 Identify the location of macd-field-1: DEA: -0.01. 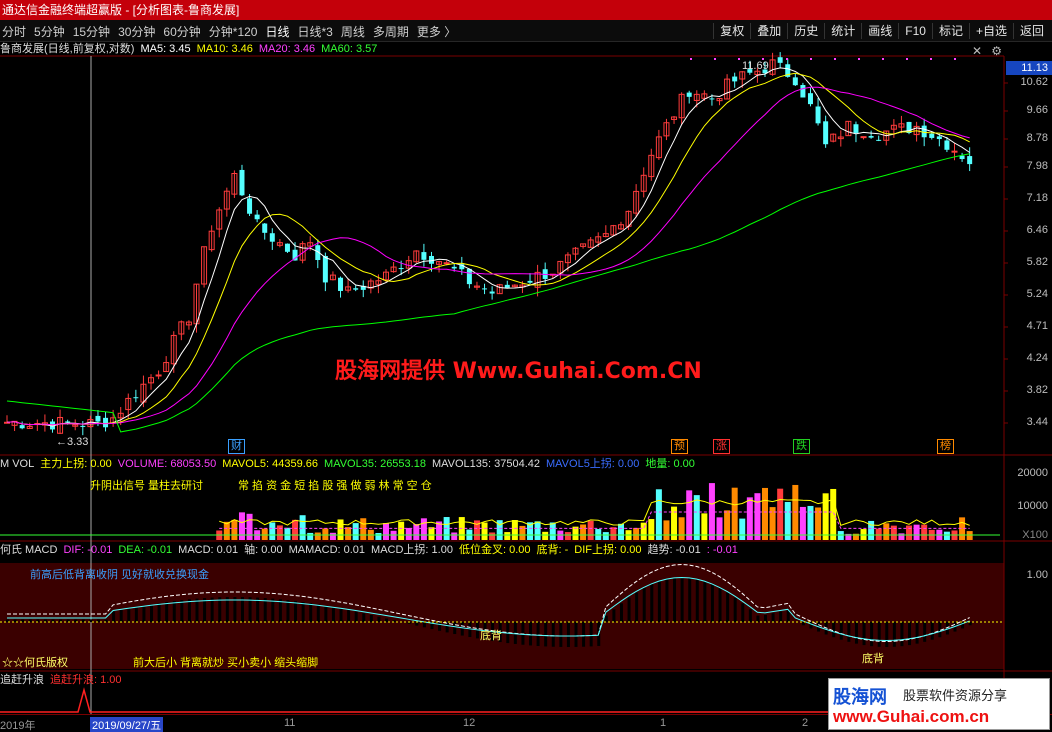
(145, 550).